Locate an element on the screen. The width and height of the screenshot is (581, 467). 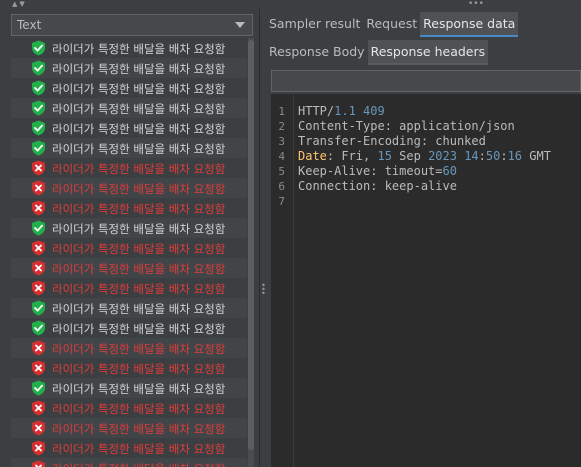
search-input is located at coordinates (426, 81).